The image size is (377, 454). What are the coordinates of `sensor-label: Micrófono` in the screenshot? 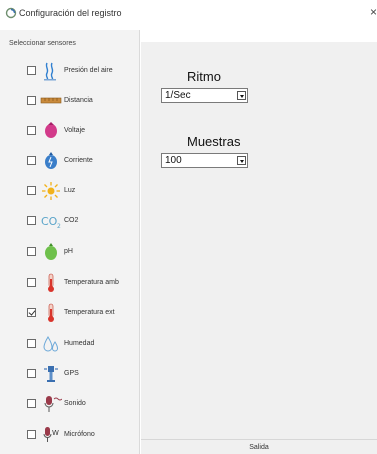 It's located at (79, 434).